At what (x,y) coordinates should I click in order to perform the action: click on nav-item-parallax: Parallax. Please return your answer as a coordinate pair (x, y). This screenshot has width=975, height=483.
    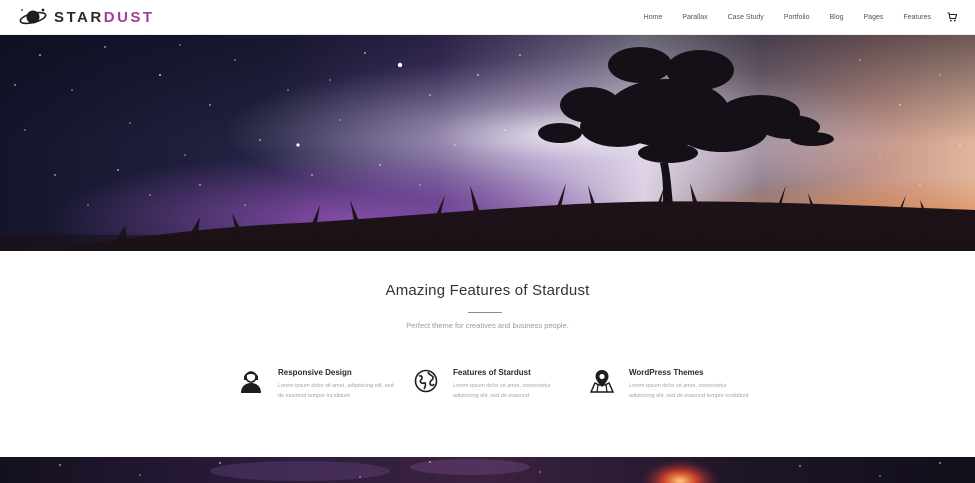
    Looking at the image, I should click on (694, 17).